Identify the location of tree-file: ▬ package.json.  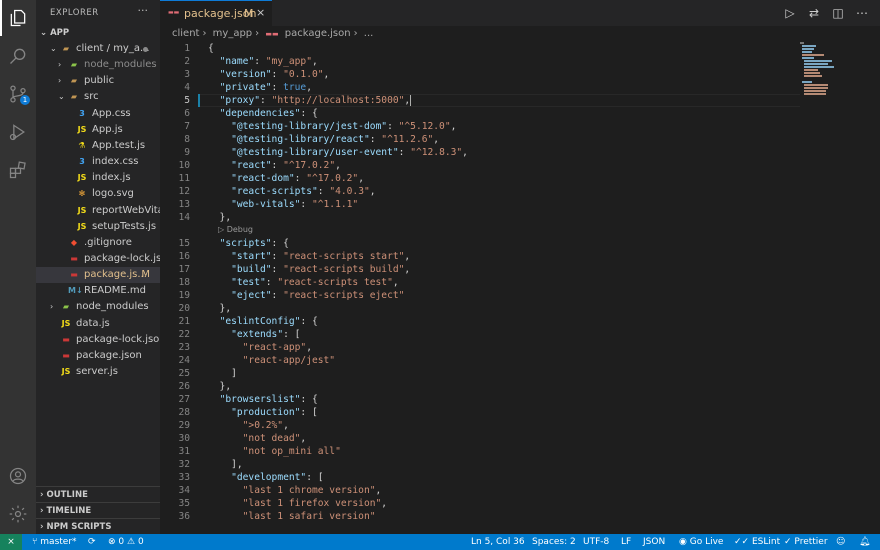
(98, 356).